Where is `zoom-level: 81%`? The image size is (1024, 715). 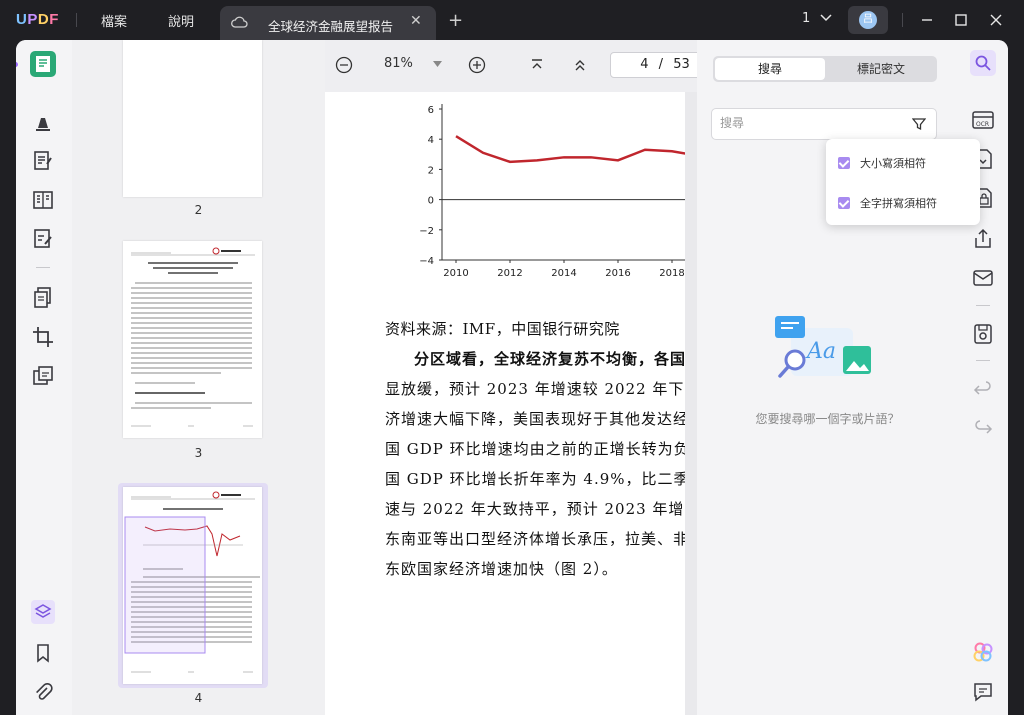
zoom-level: 81% is located at coordinates (398, 63).